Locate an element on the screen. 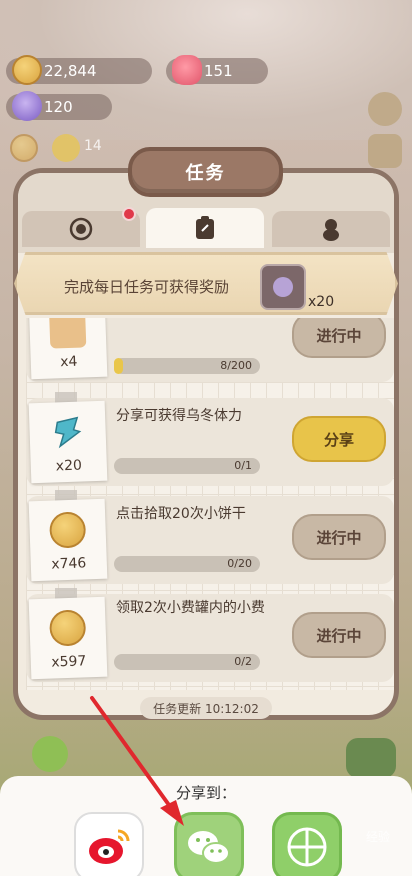 The height and width of the screenshot is (876, 412). moments-share-button is located at coordinates (307, 844).